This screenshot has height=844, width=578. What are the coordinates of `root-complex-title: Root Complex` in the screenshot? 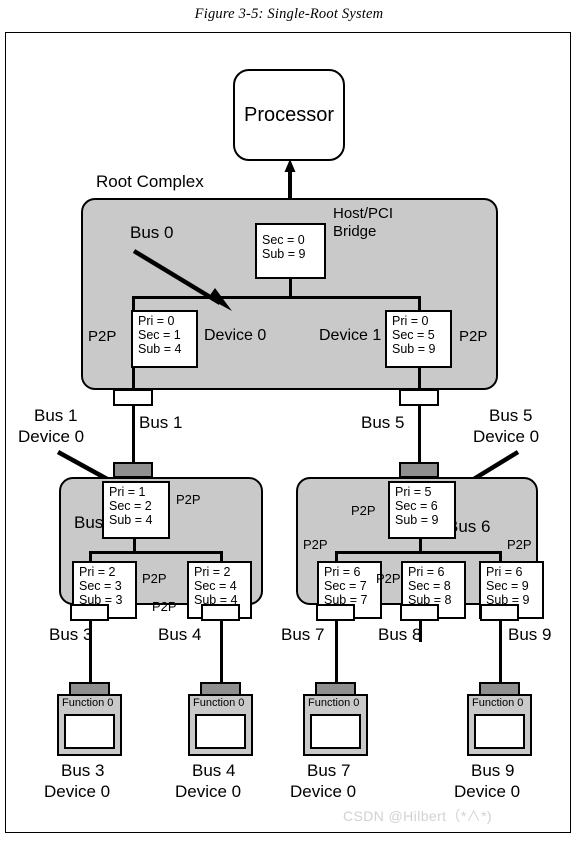 It's located at (150, 181).